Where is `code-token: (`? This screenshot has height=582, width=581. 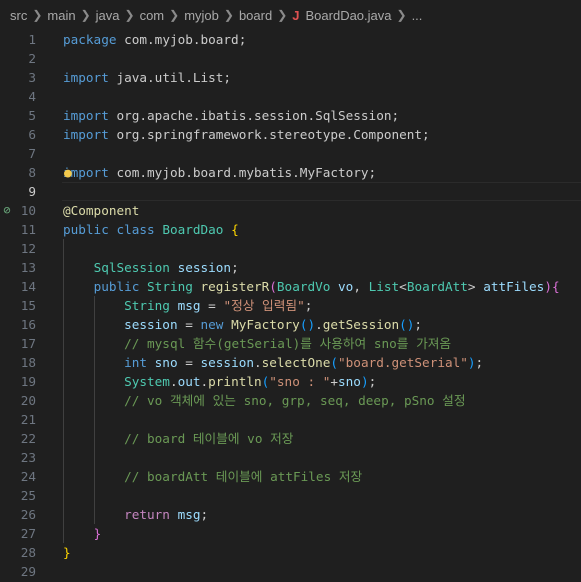
code-token: ( is located at coordinates (273, 286).